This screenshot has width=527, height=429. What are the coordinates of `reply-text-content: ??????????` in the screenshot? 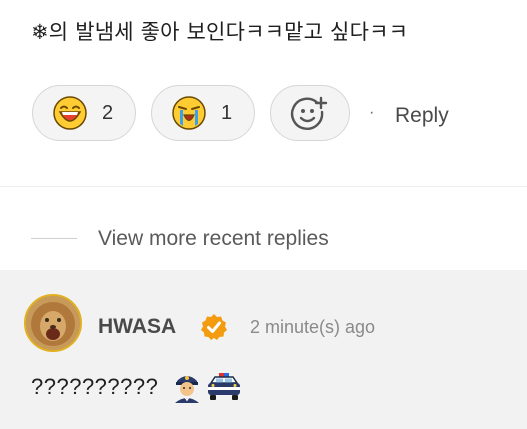 It's located at (95, 386).